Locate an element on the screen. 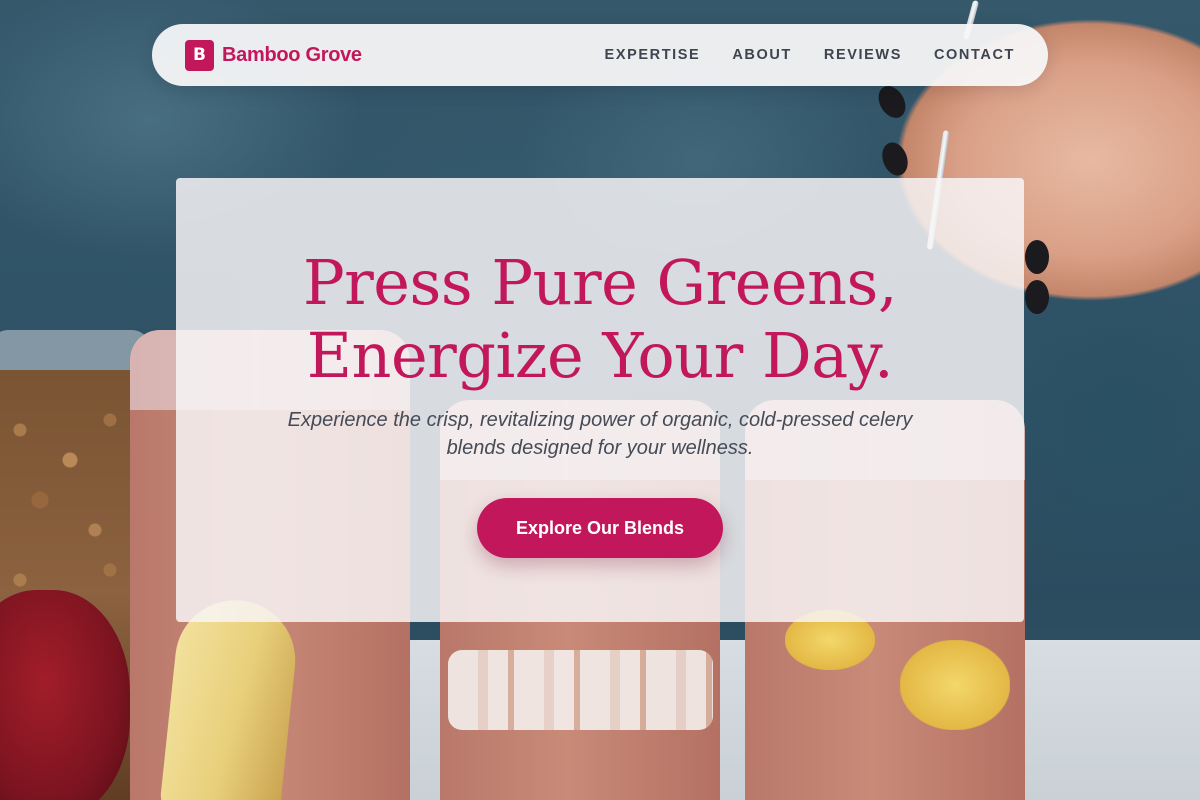 The image size is (1200, 800). nav-menu: EXPERTISE ABOUT REVIEWS CONTACT is located at coordinates (810, 55).